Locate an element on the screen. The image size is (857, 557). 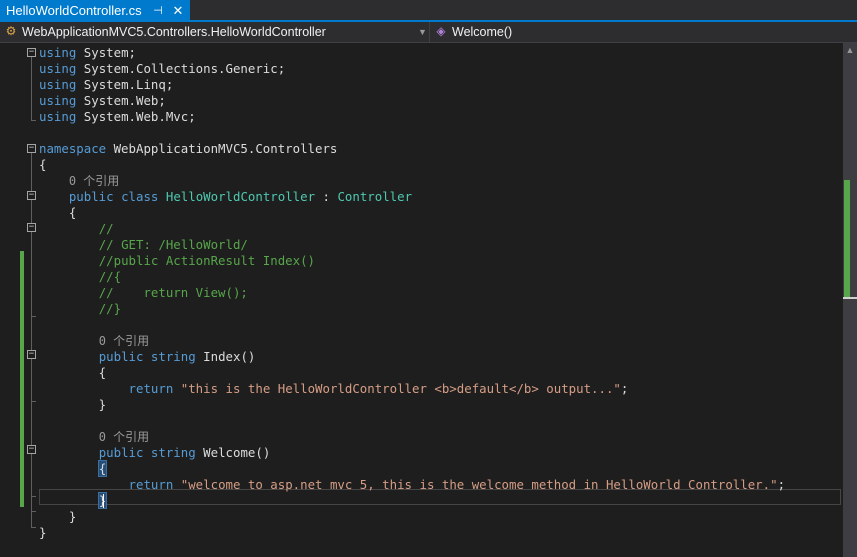
pin-icon: ⊣ is located at coordinates (158, 11).